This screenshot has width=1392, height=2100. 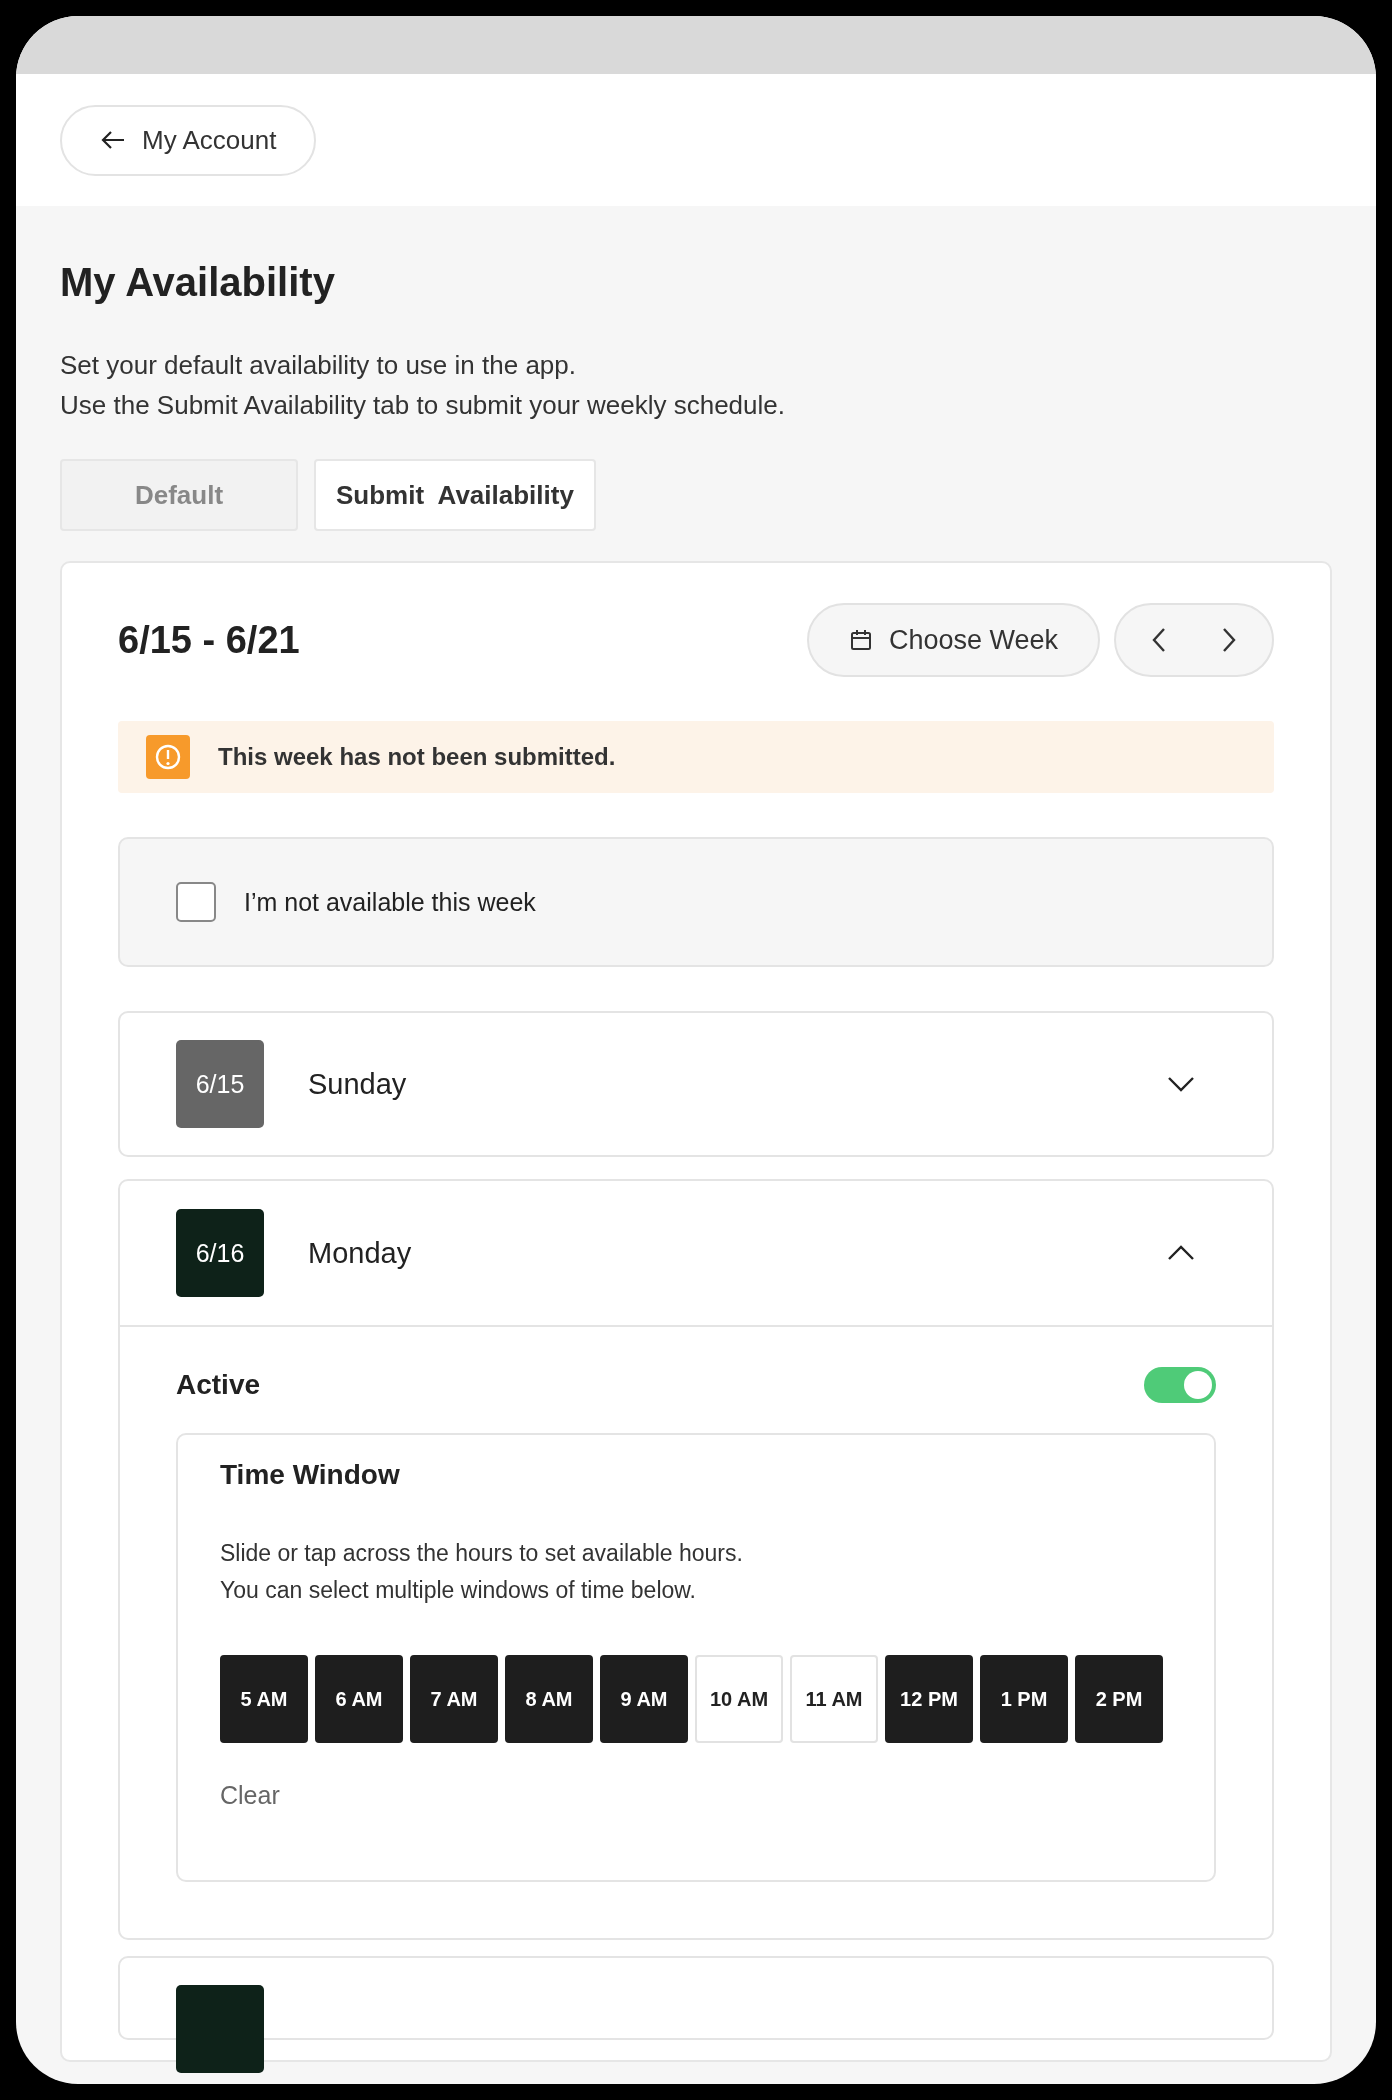 I want to click on hour-button: 8 AM, so click(x=549, y=1699).